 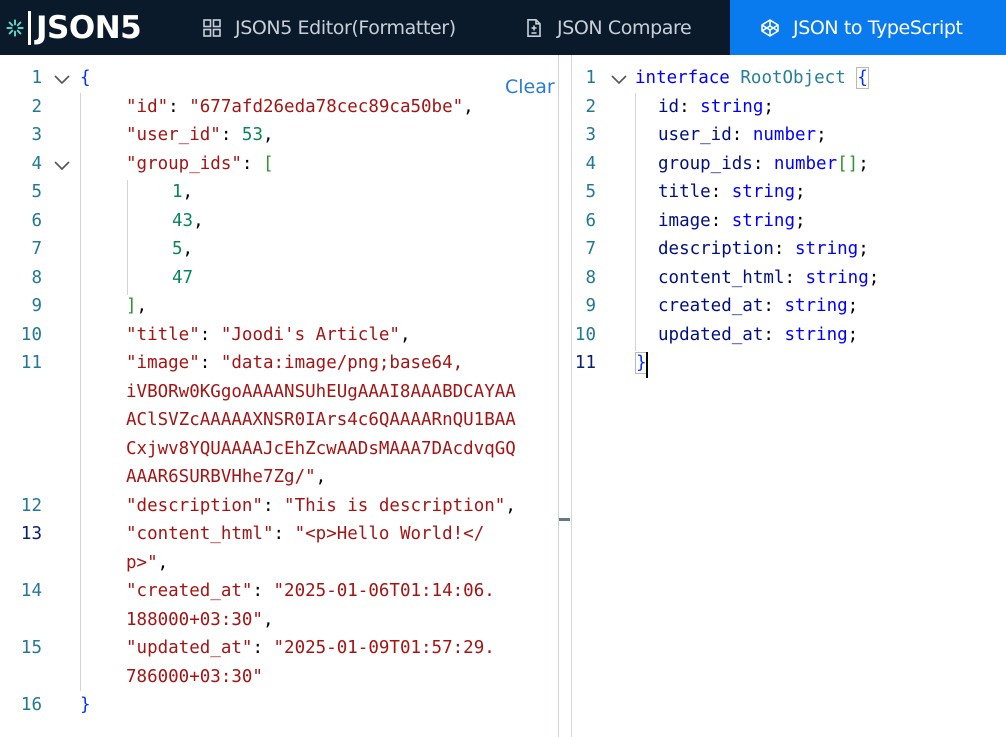 I want to click on tab-json-to-typescript: JSON to TypeScript, so click(x=868, y=27).